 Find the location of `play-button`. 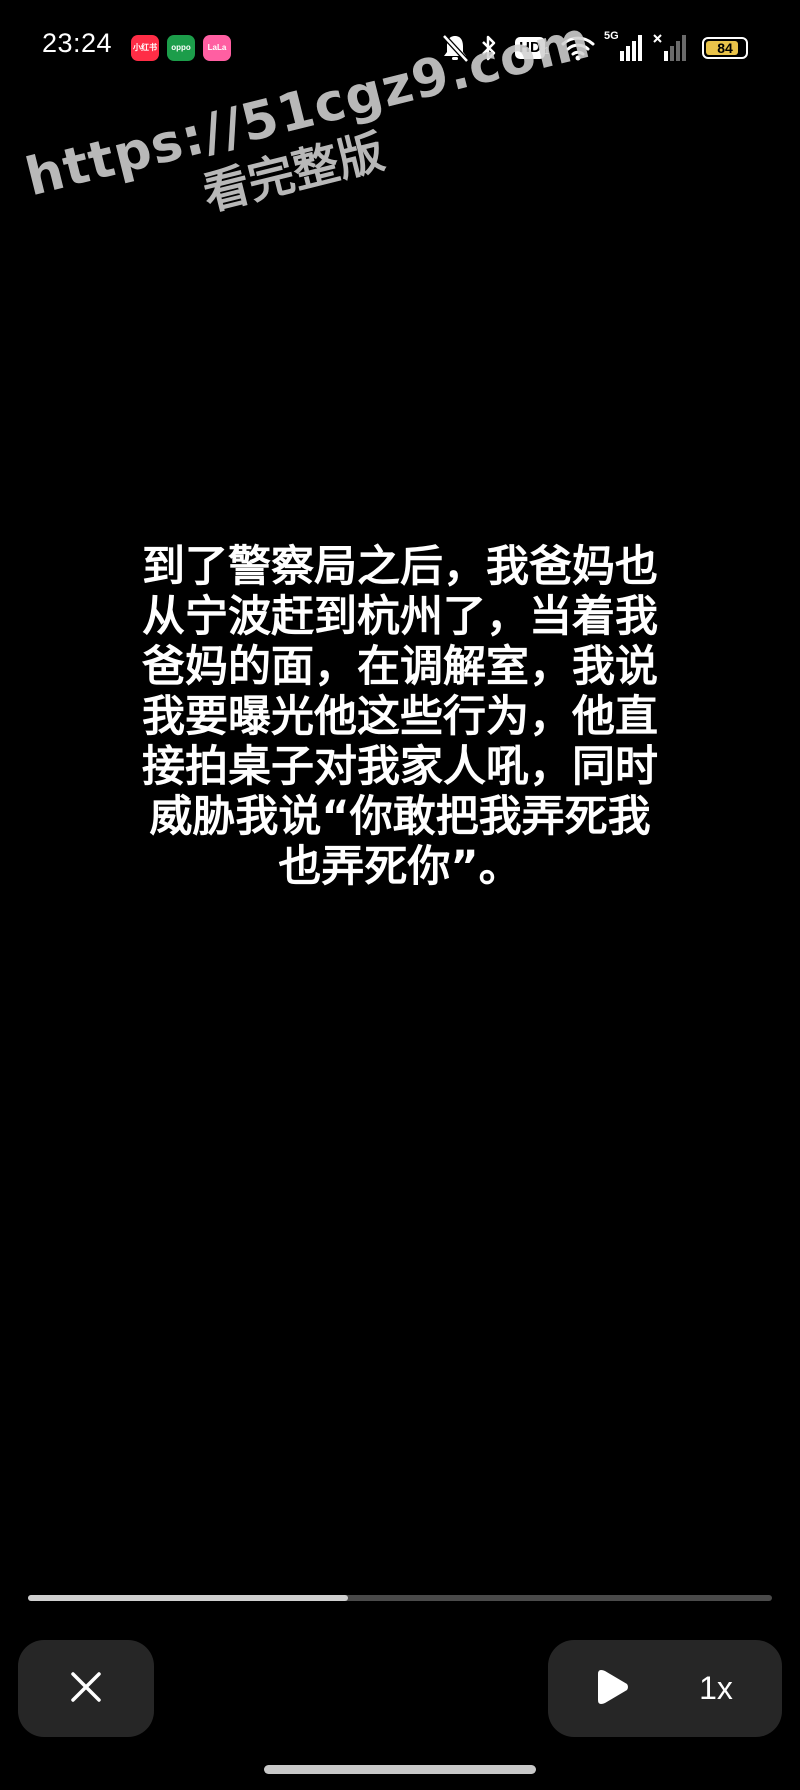

play-button is located at coordinates (613, 1689).